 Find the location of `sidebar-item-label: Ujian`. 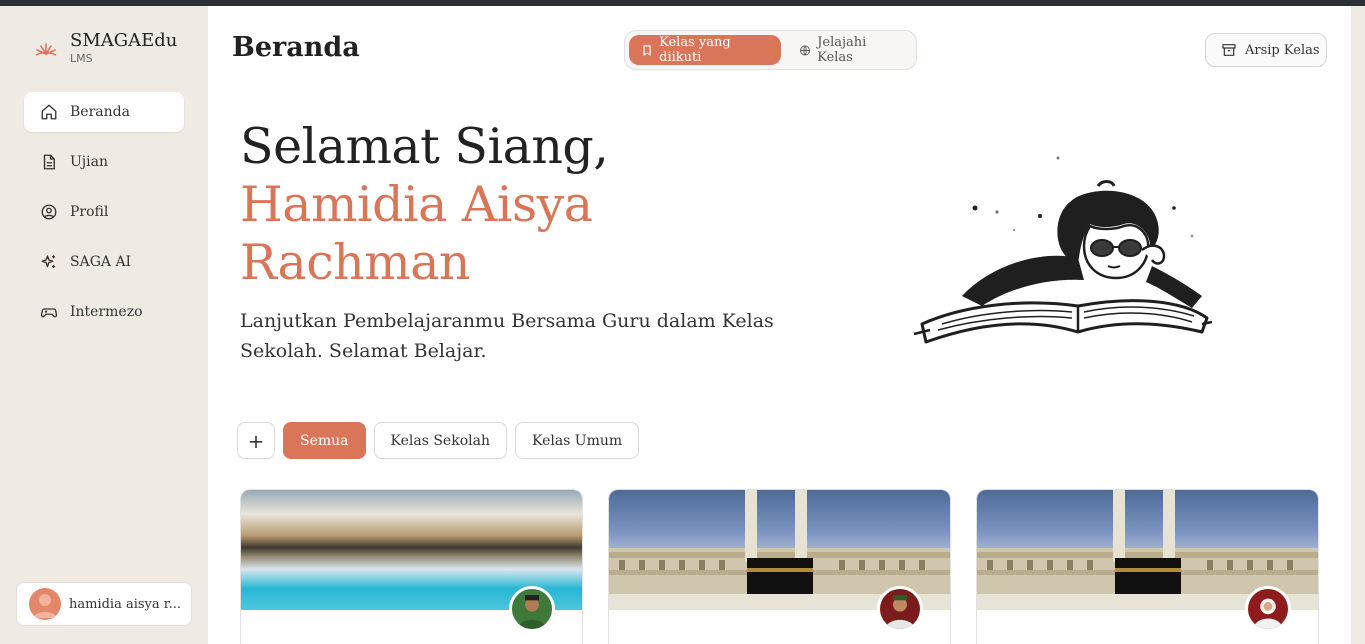

sidebar-item-label: Ujian is located at coordinates (89, 162).